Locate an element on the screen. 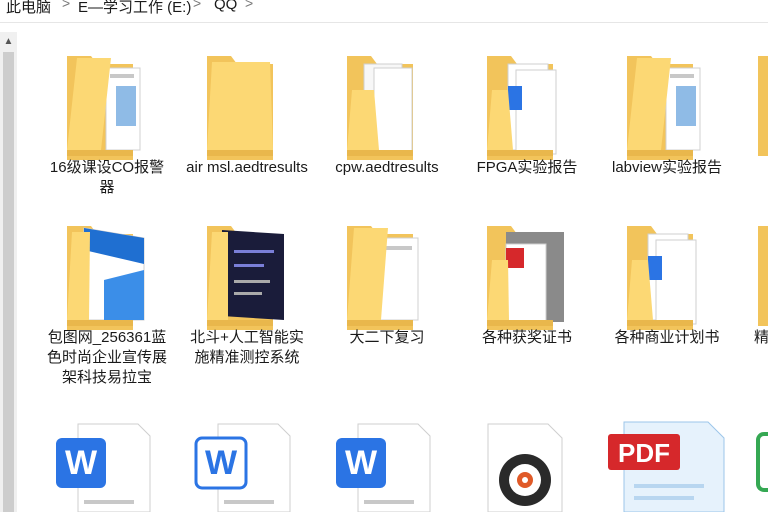  item-label: FPGA实验报告 is located at coordinates (527, 167).